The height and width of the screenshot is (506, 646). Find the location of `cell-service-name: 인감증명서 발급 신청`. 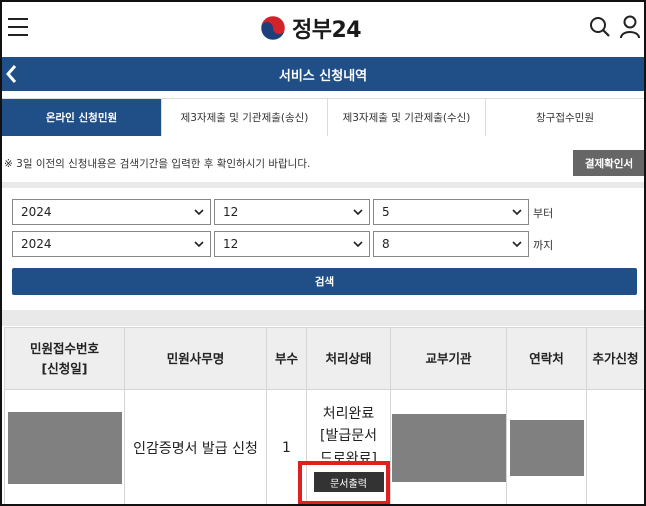

cell-service-name: 인감증명서 발급 신청 is located at coordinates (195, 446).